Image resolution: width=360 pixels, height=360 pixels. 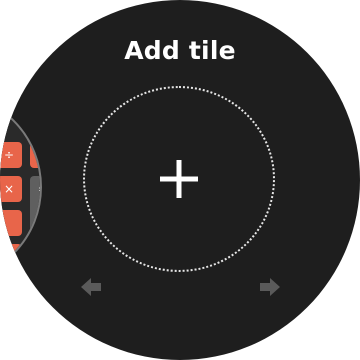 What do you see at coordinates (11, 189) in the screenshot?
I see `calc-key-multiply: ×` at bounding box center [11, 189].